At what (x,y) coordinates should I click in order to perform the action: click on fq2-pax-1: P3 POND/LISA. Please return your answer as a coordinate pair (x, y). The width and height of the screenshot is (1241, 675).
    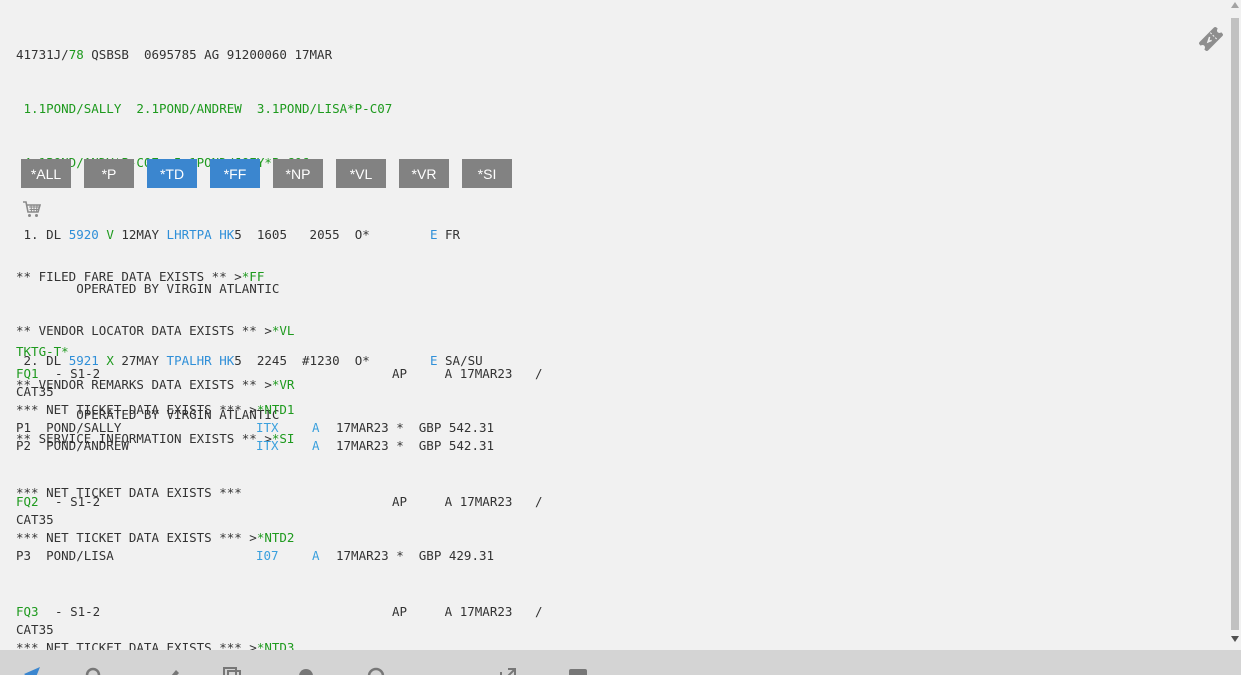
    Looking at the image, I should click on (65, 555).